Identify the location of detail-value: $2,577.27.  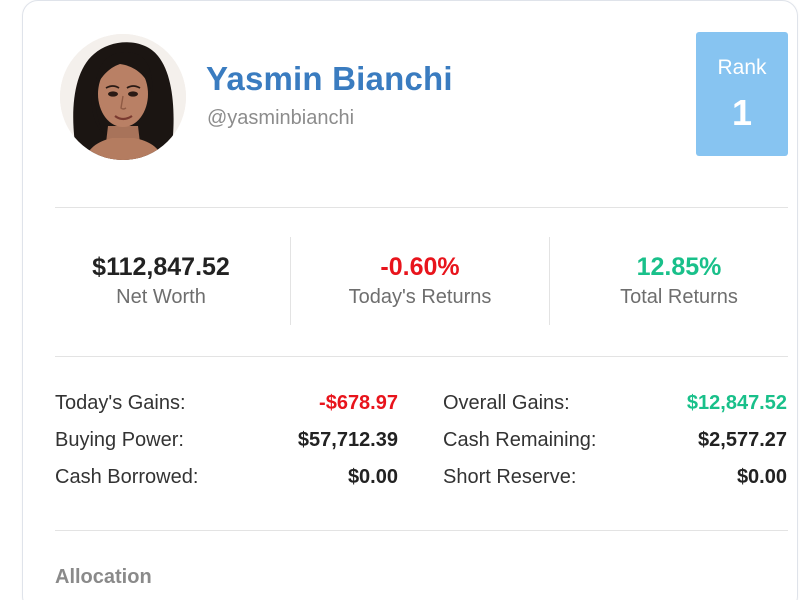
(742, 440).